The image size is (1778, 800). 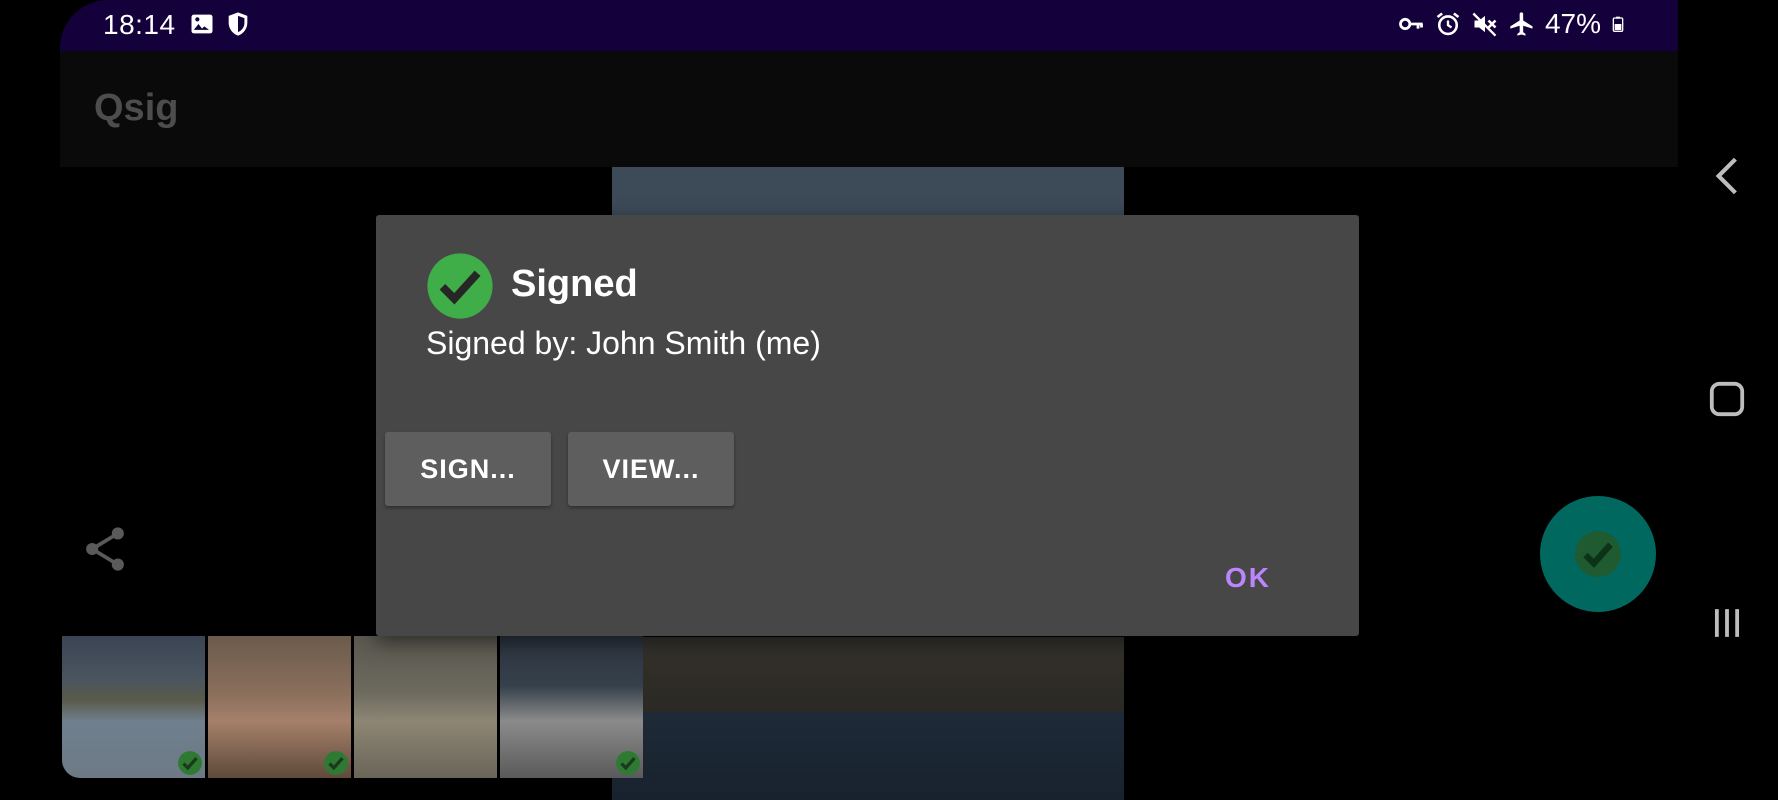 I want to click on status-right-icons: 47%, so click(x=1511, y=24).